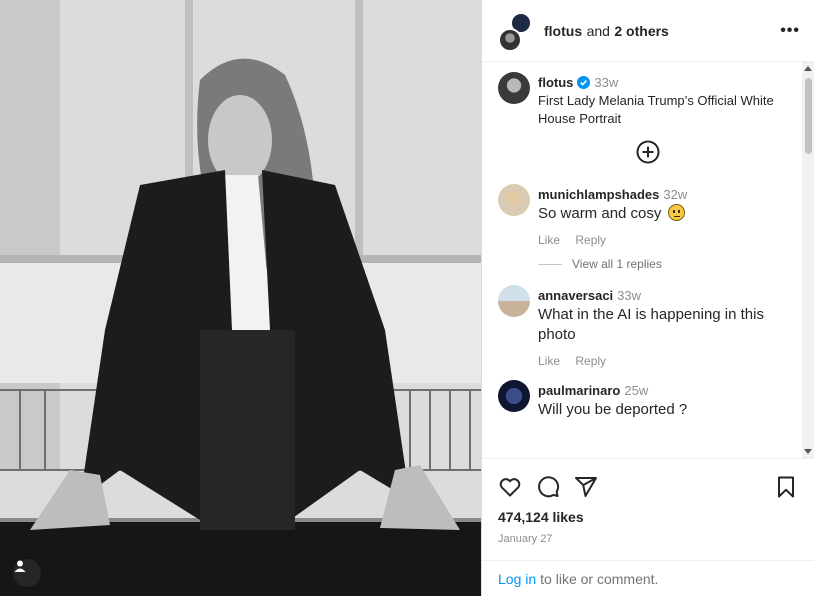 This screenshot has width=814, height=596. What do you see at coordinates (606, 82) in the screenshot?
I see `caption-time: 33w` at bounding box center [606, 82].